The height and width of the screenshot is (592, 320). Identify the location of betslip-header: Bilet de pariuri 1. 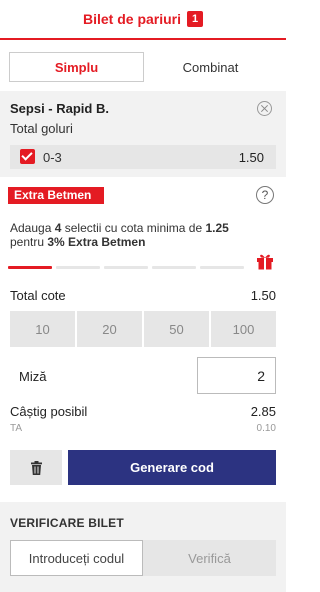
(143, 20).